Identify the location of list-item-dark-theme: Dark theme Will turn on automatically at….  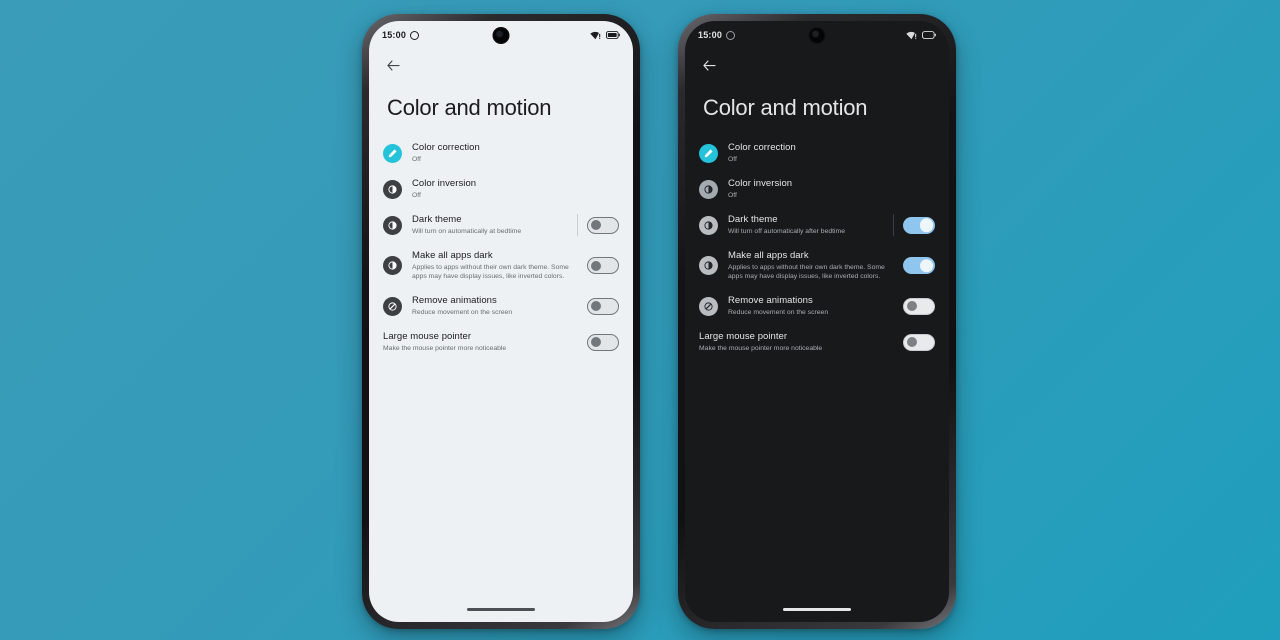
(501, 225).